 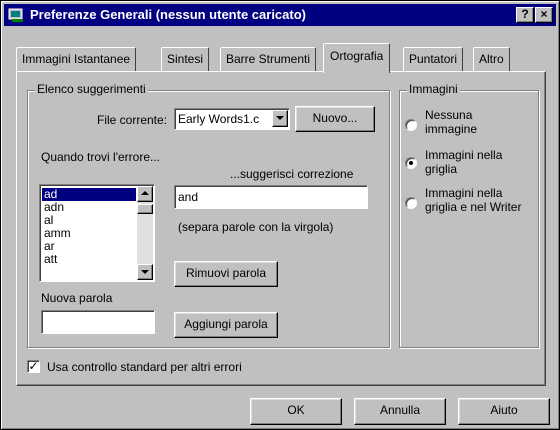 I want to click on word-list-items: ad adn al amm ar att, so click(x=89, y=227).